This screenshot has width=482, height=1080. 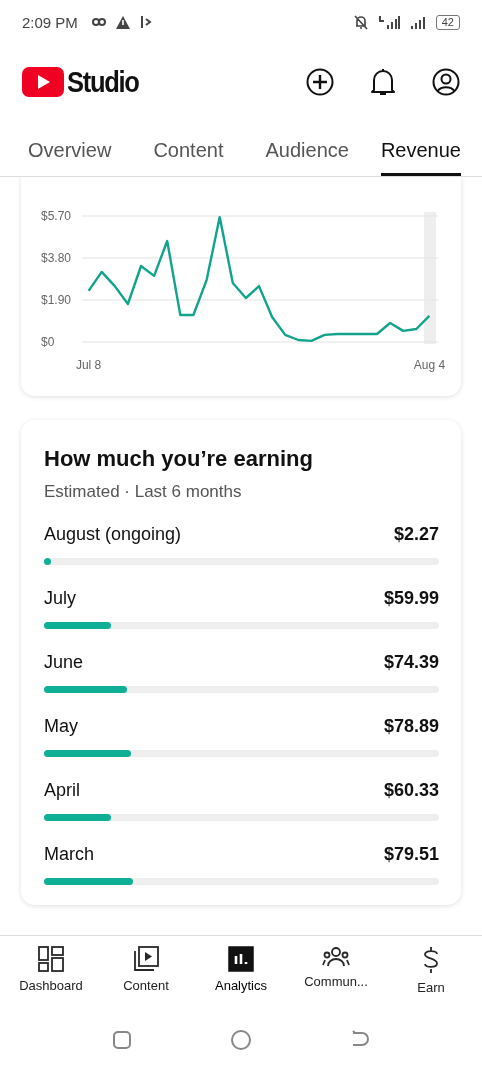 I want to click on card-title: How much you’re earning, so click(x=179, y=459).